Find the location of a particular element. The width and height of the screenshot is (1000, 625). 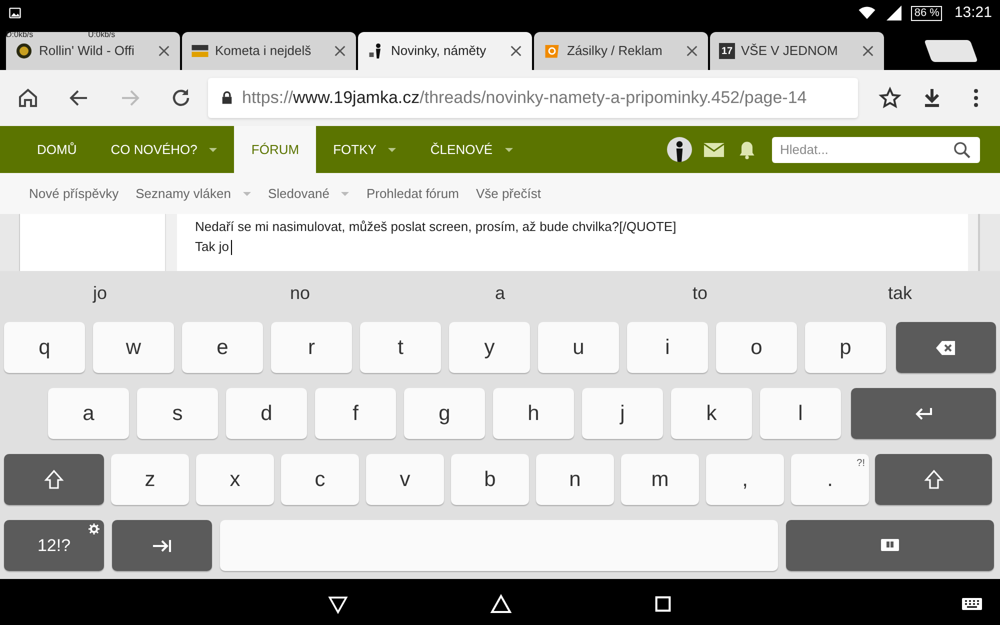

subnav-link: Vše přečíst is located at coordinates (508, 194).